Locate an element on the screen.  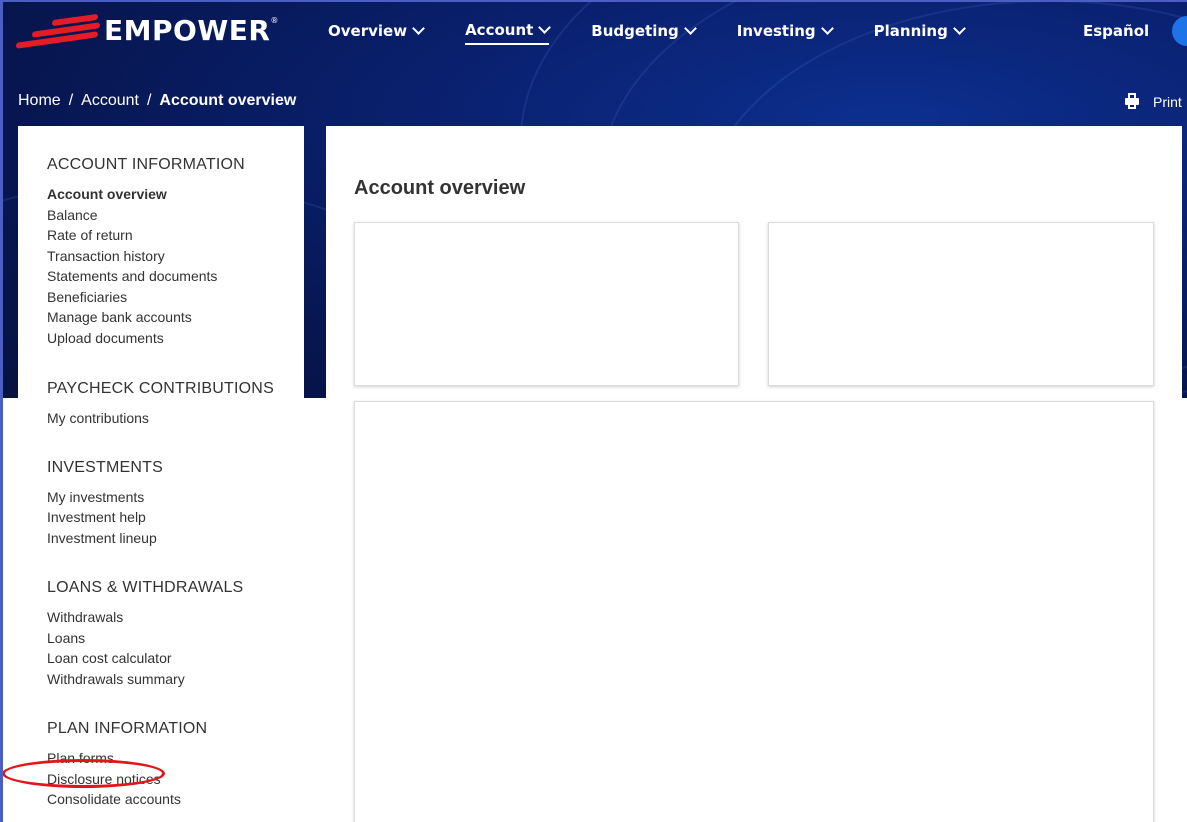
breadcrumb-account: Account is located at coordinates (110, 101).